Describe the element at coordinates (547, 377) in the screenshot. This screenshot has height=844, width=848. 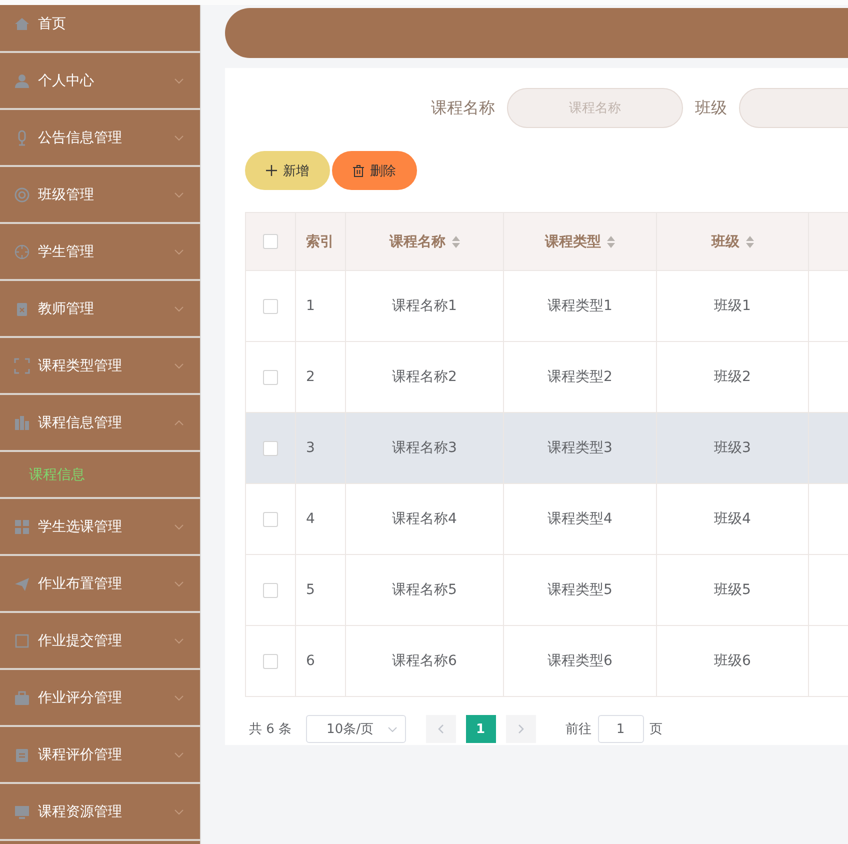
I see `table-row: 2 课程名称2 课程类型2 班级2` at that location.